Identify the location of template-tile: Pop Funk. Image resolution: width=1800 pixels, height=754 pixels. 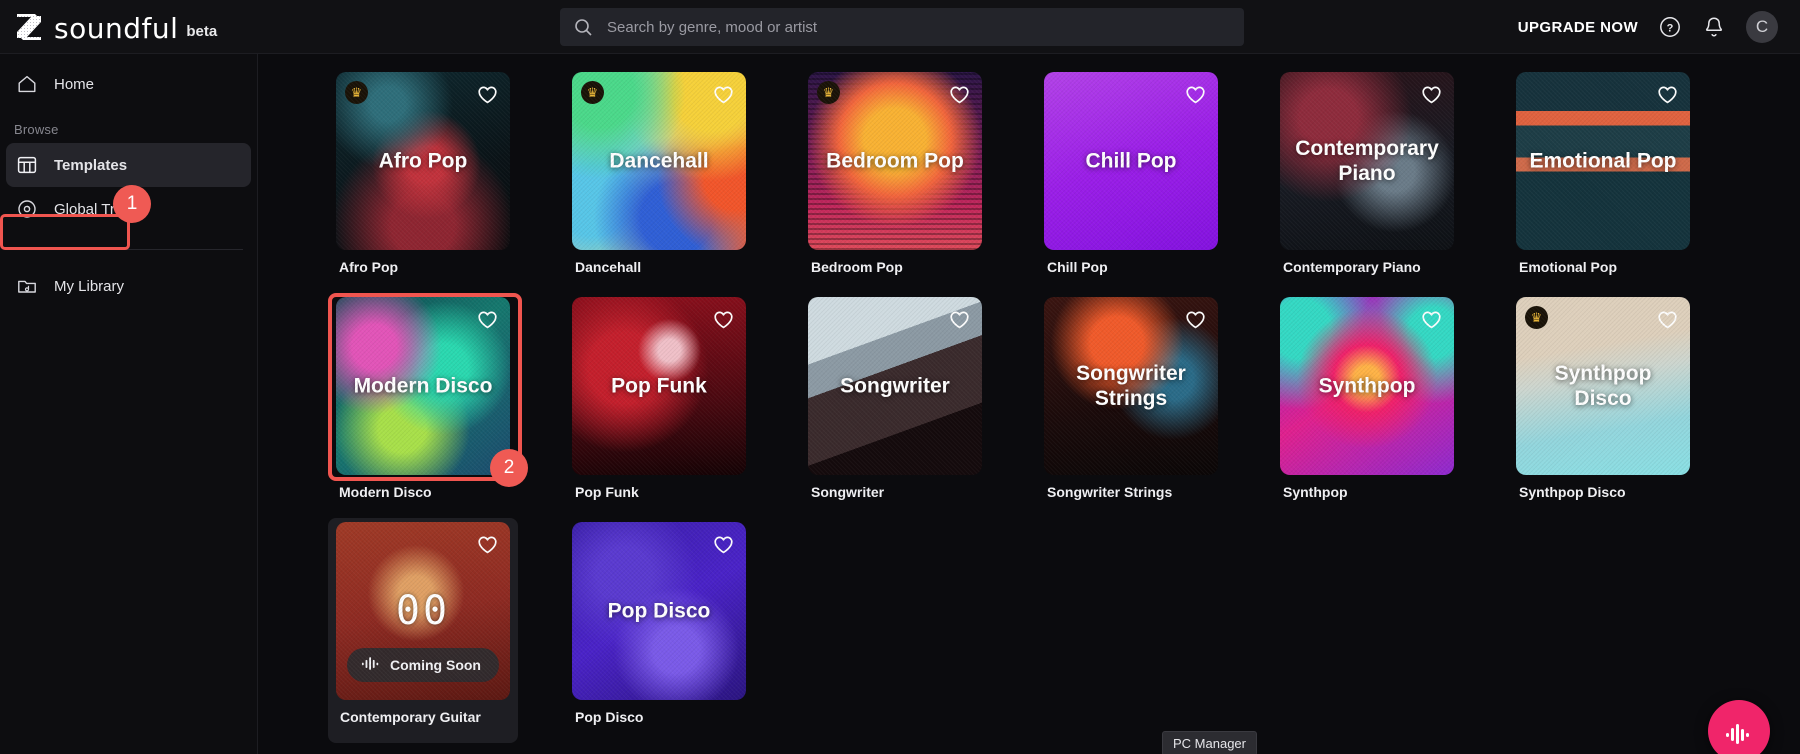
(659, 386).